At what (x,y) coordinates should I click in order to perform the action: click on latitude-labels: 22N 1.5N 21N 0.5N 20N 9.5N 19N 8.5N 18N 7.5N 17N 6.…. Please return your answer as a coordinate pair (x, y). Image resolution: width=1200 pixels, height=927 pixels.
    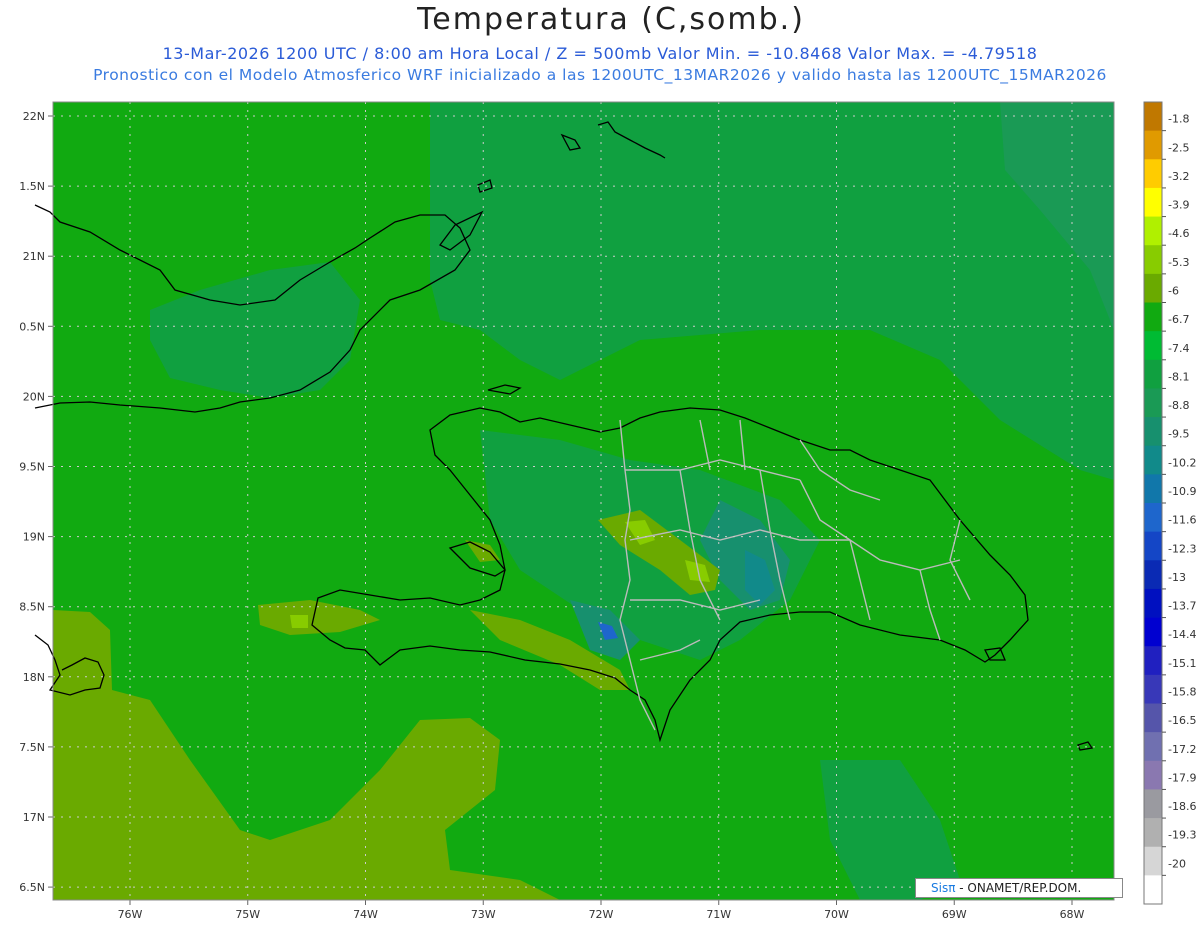
    Looking at the image, I should click on (36, 502).